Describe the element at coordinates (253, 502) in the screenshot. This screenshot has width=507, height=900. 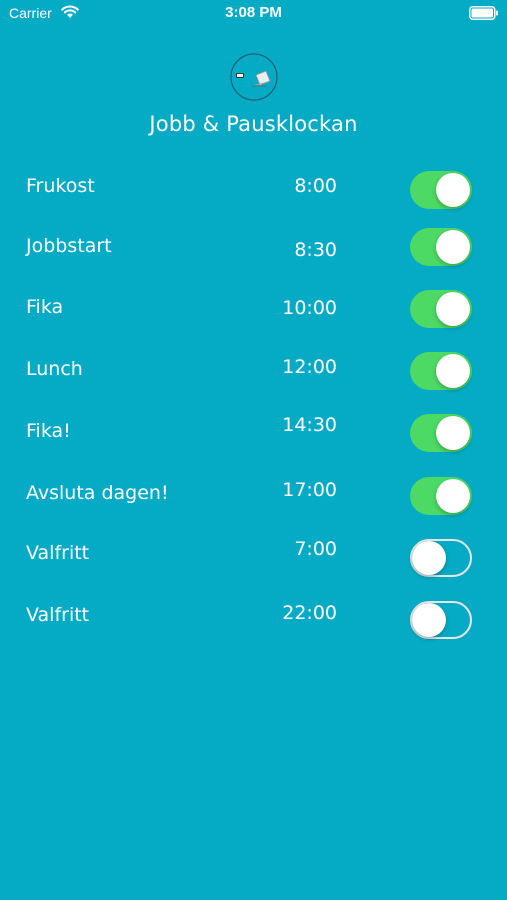
I see `alarm-row: Avsluta dagen! 17:00` at that location.